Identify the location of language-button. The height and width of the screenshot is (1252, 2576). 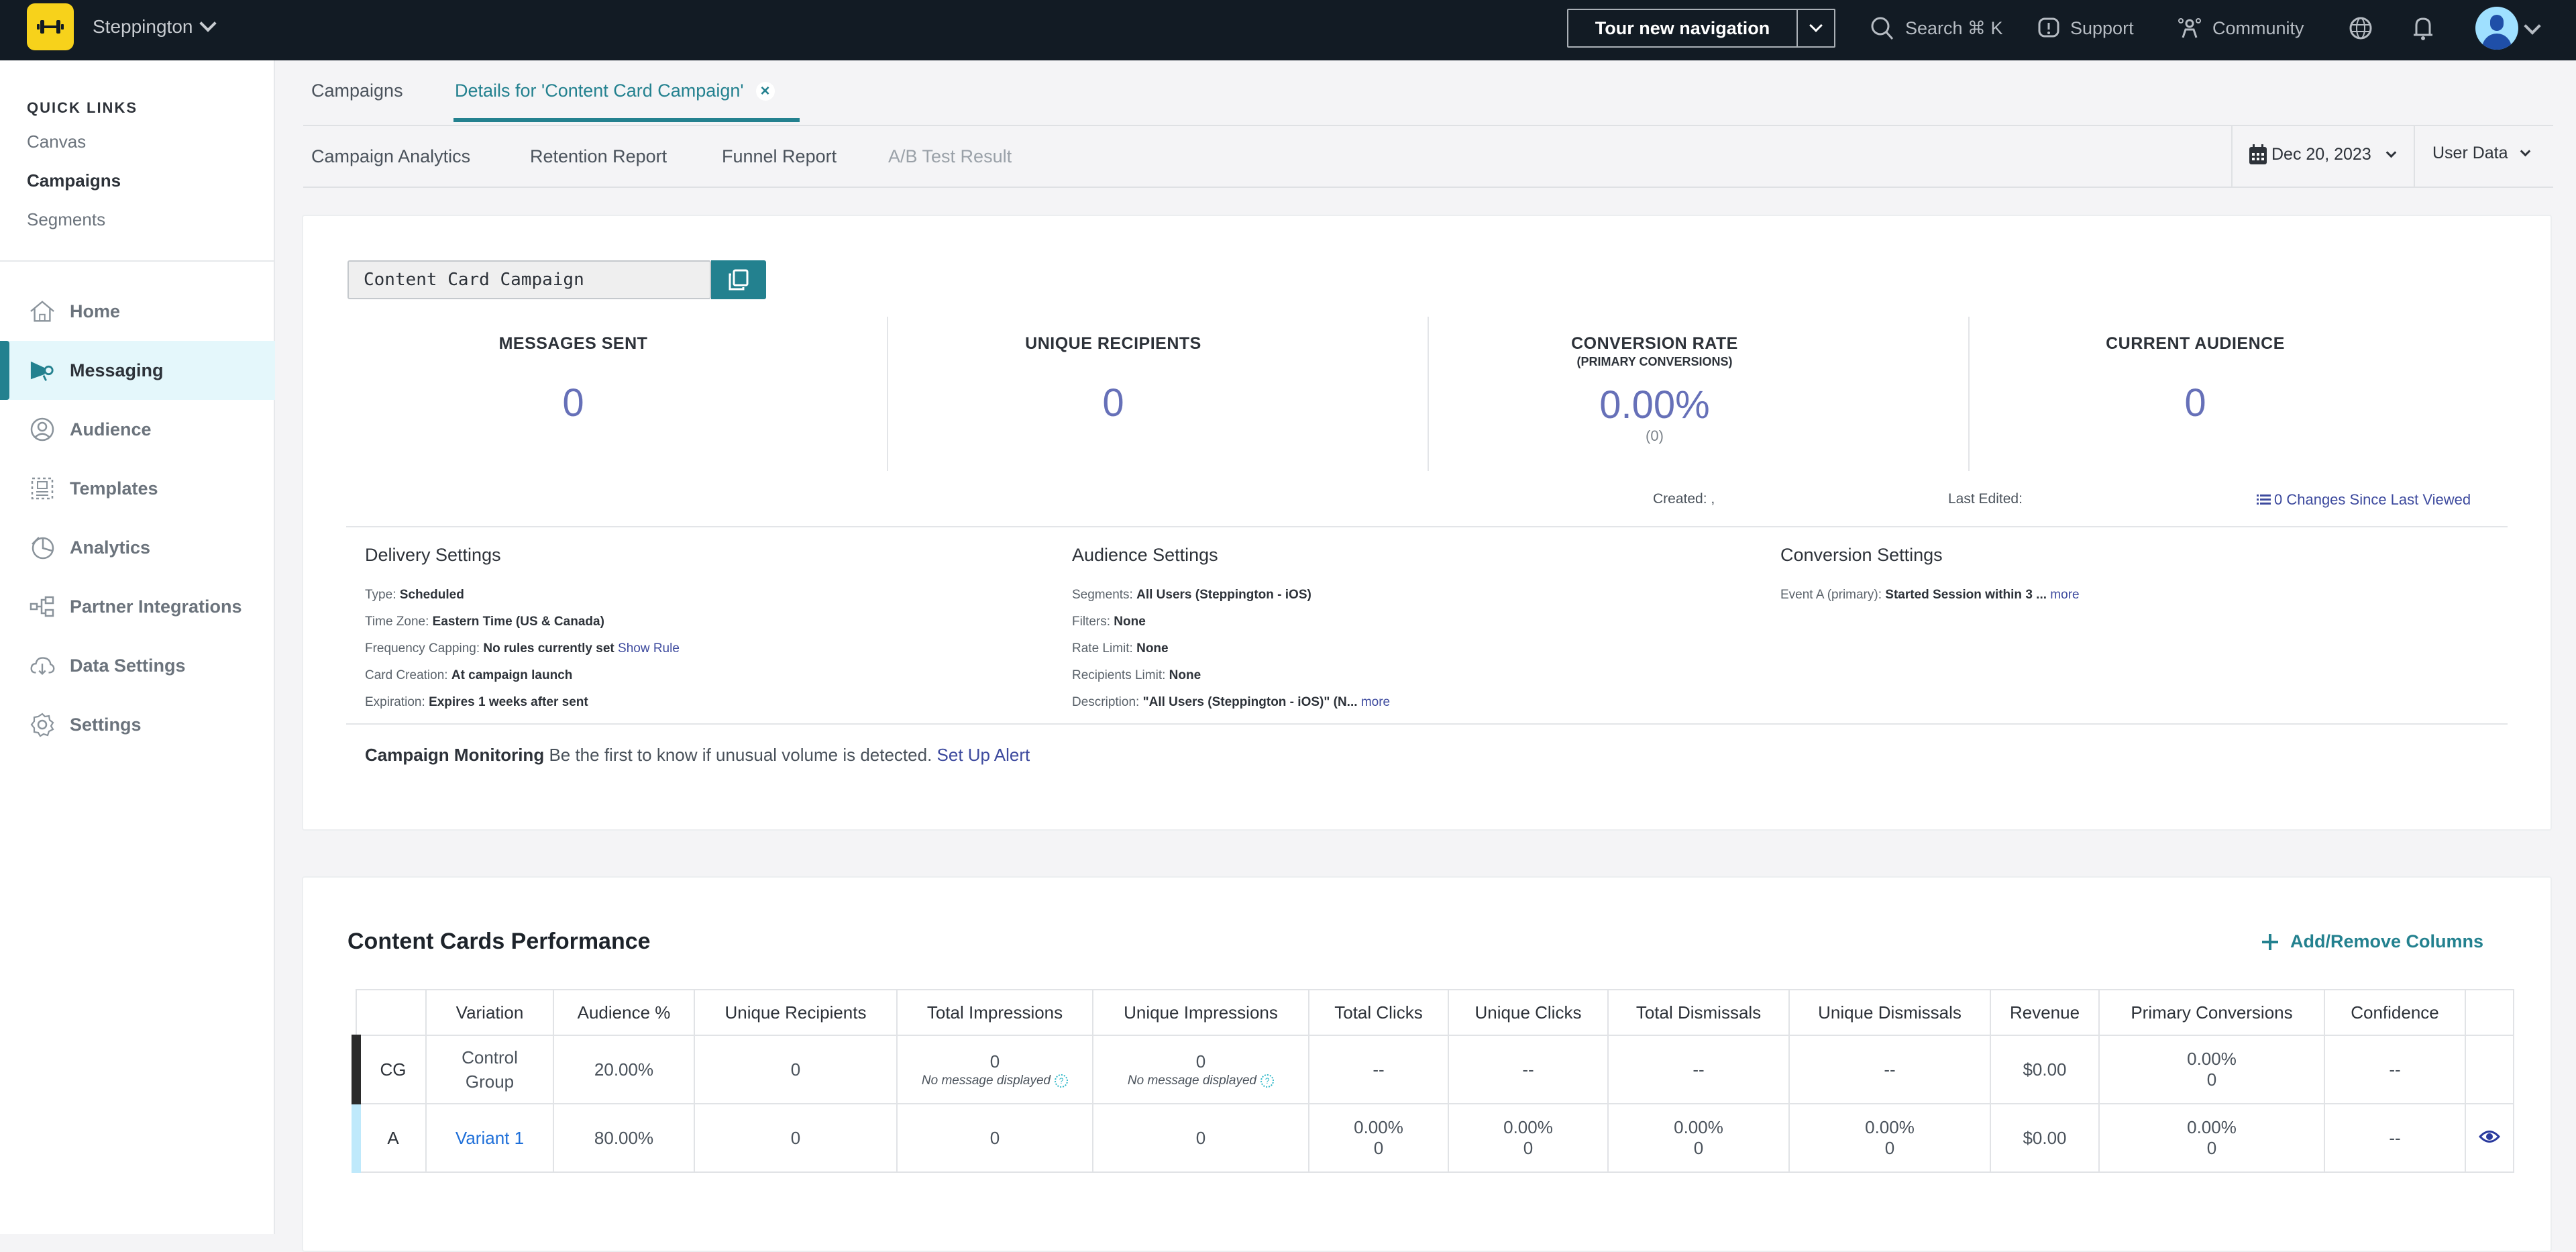
(2360, 28).